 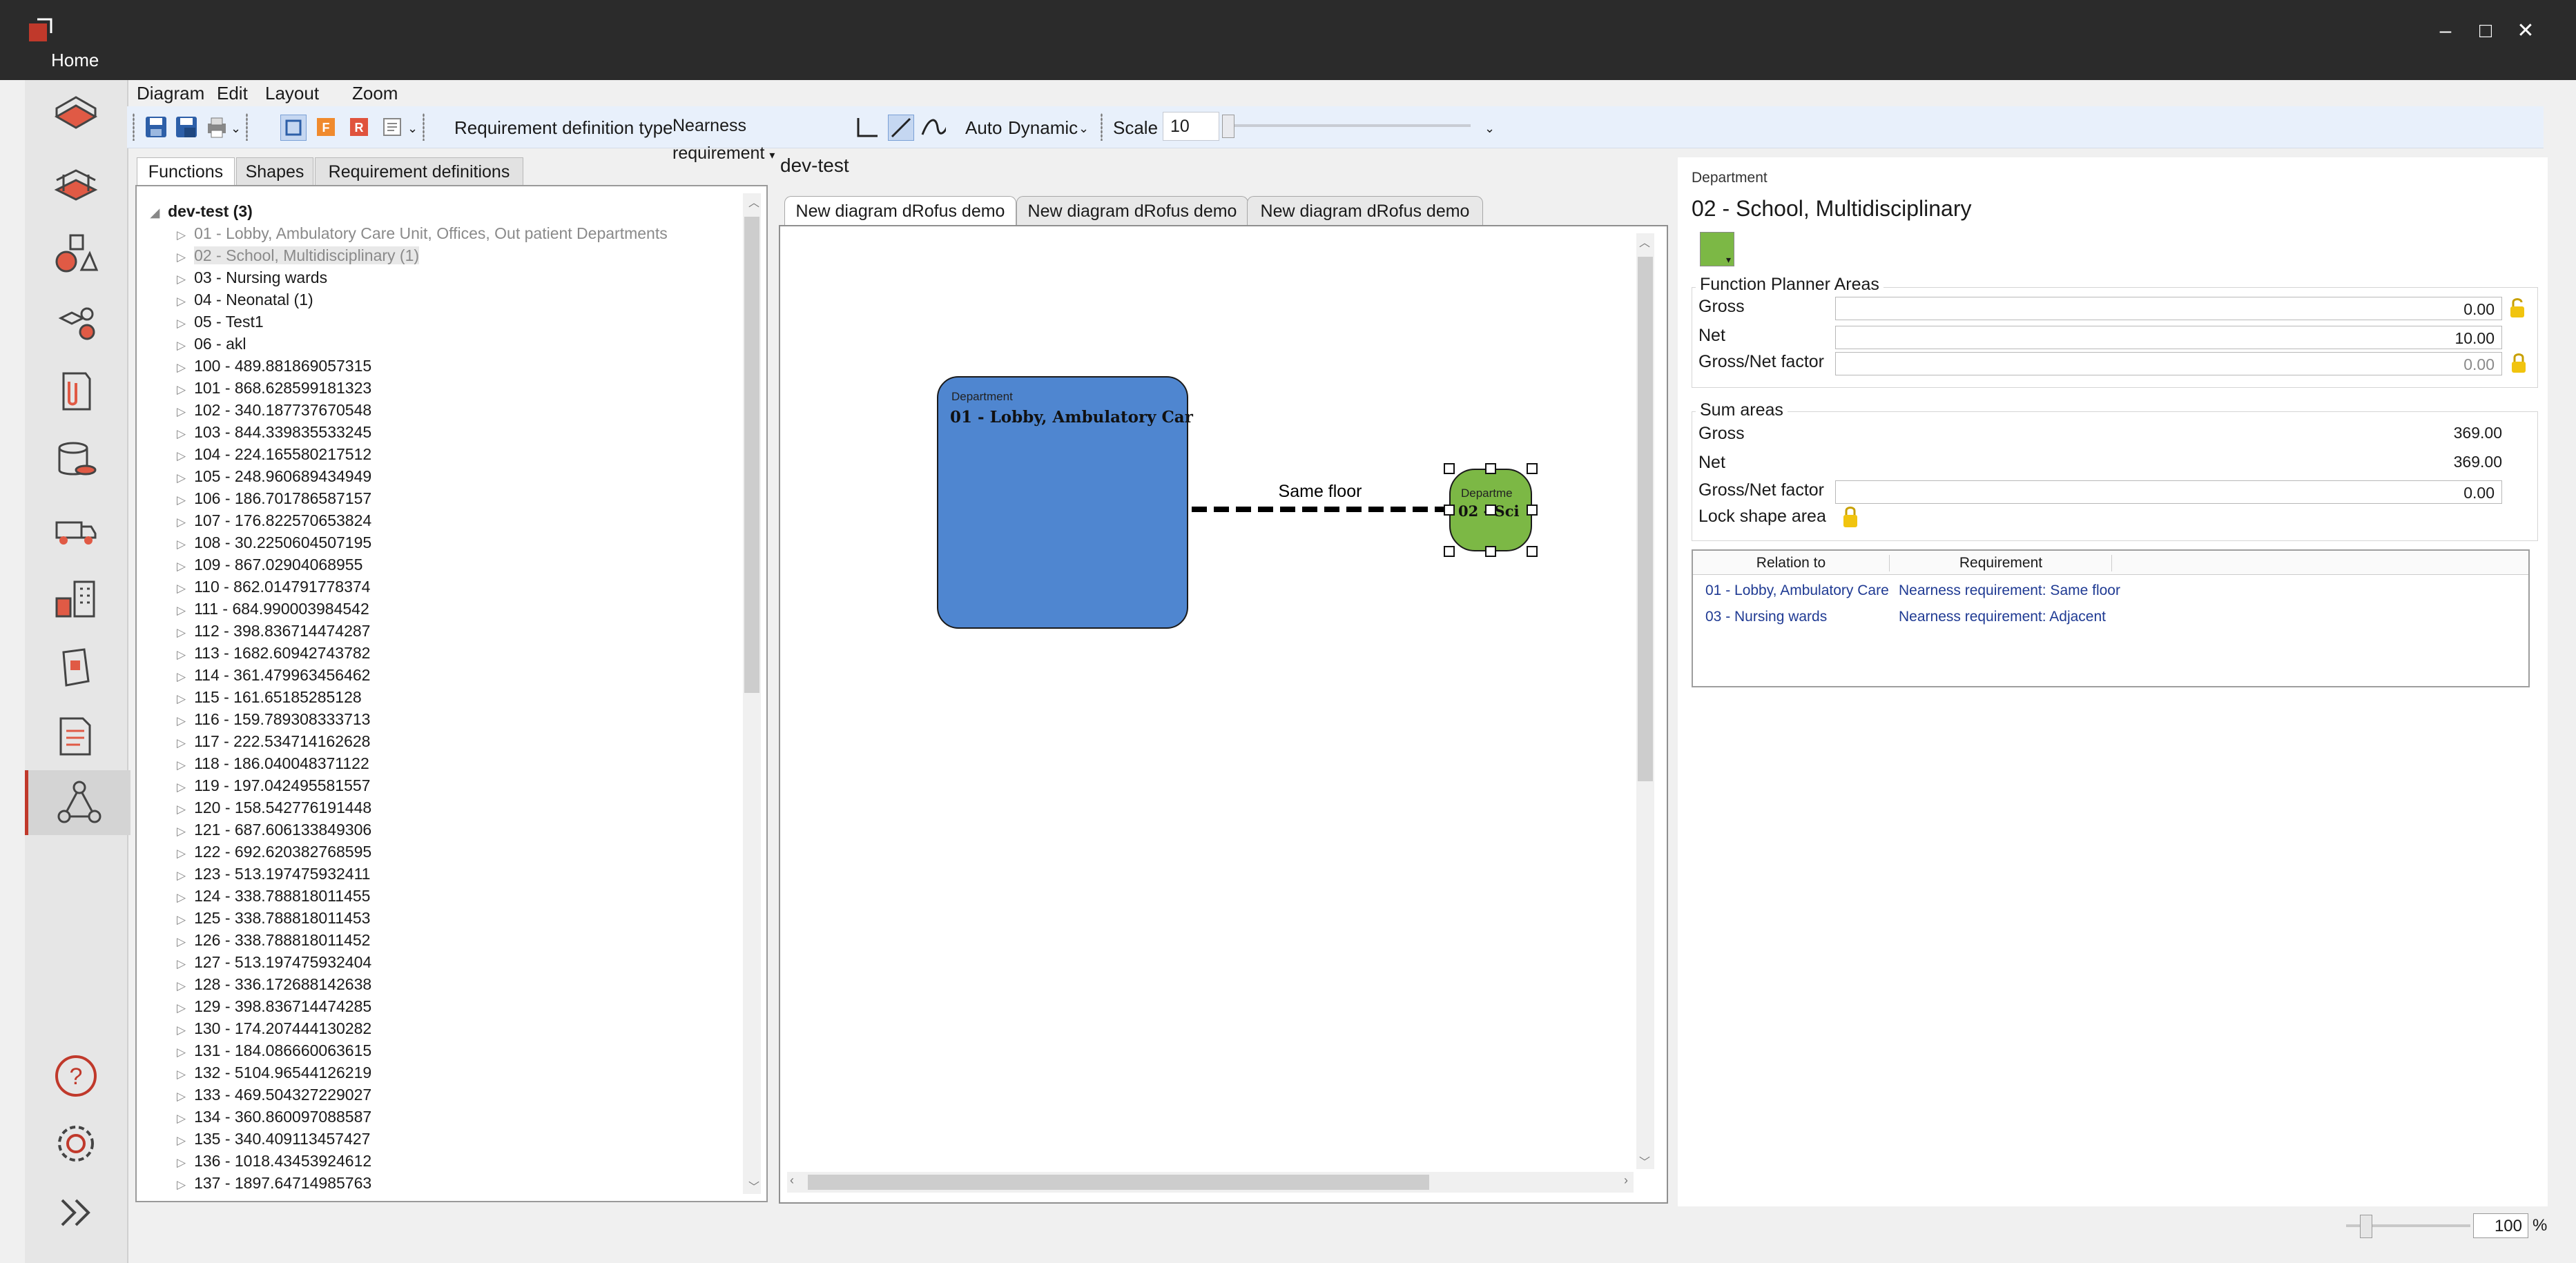 I want to click on tree-item: ▷ 137 - 1897.64714985763, so click(x=274, y=1183).